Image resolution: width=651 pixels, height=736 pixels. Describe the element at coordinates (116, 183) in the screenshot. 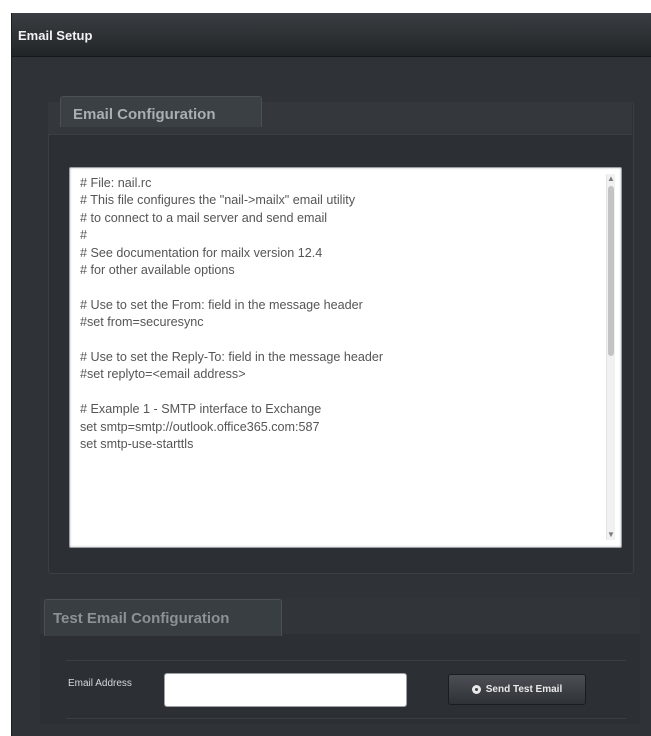

I see `config-line: # File: nail.rc` at that location.